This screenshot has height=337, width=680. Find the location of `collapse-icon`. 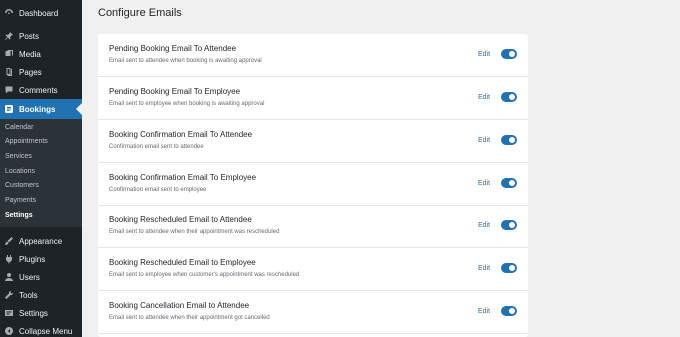

collapse-icon is located at coordinates (9, 331).